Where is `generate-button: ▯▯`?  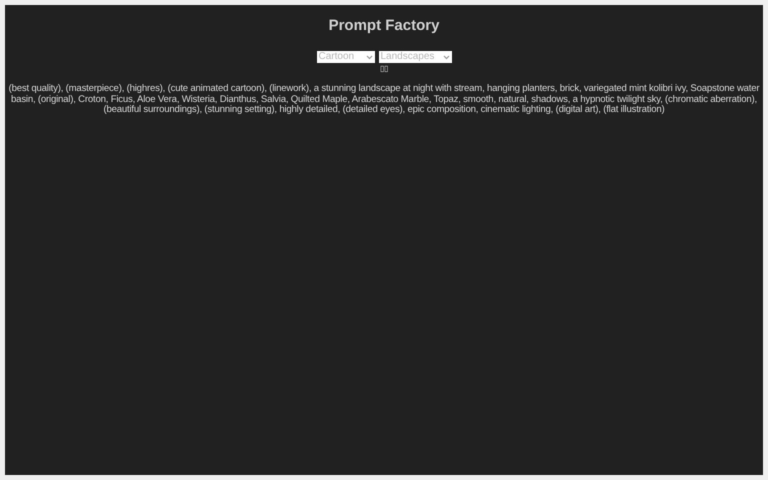
generate-button: ▯▯ is located at coordinates (384, 69).